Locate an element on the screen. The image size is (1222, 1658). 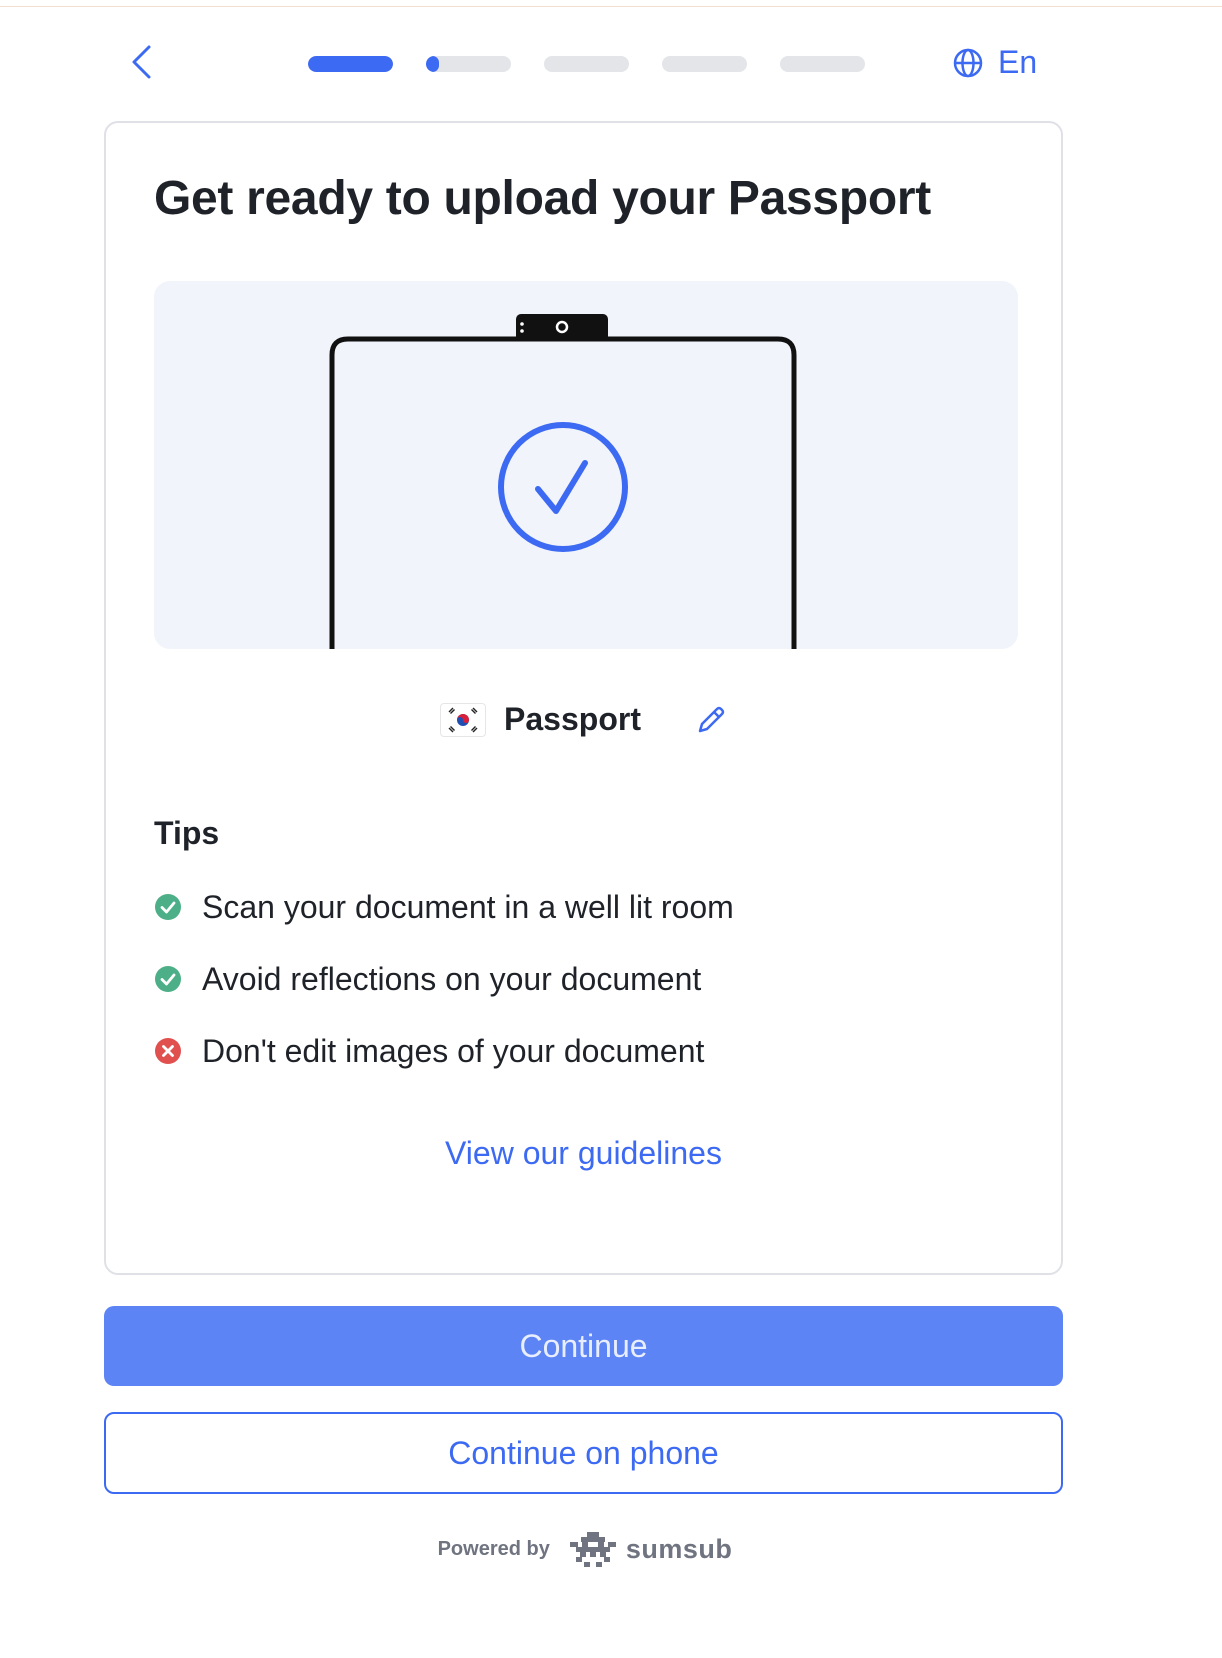
pencil-icon is located at coordinates (711, 719).